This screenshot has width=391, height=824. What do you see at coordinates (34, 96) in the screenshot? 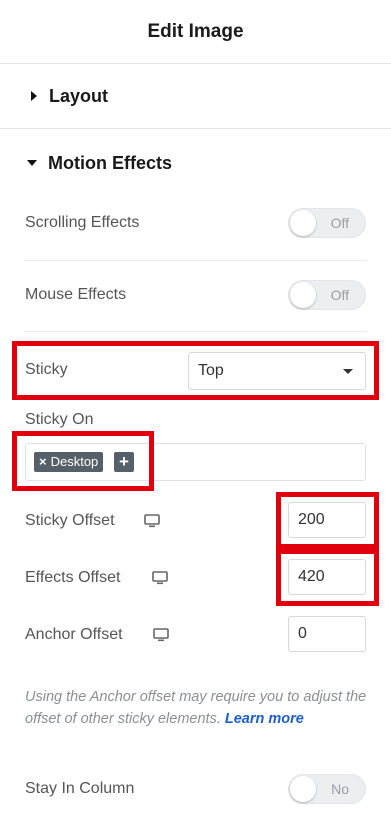
I see `caret-right-icon` at bounding box center [34, 96].